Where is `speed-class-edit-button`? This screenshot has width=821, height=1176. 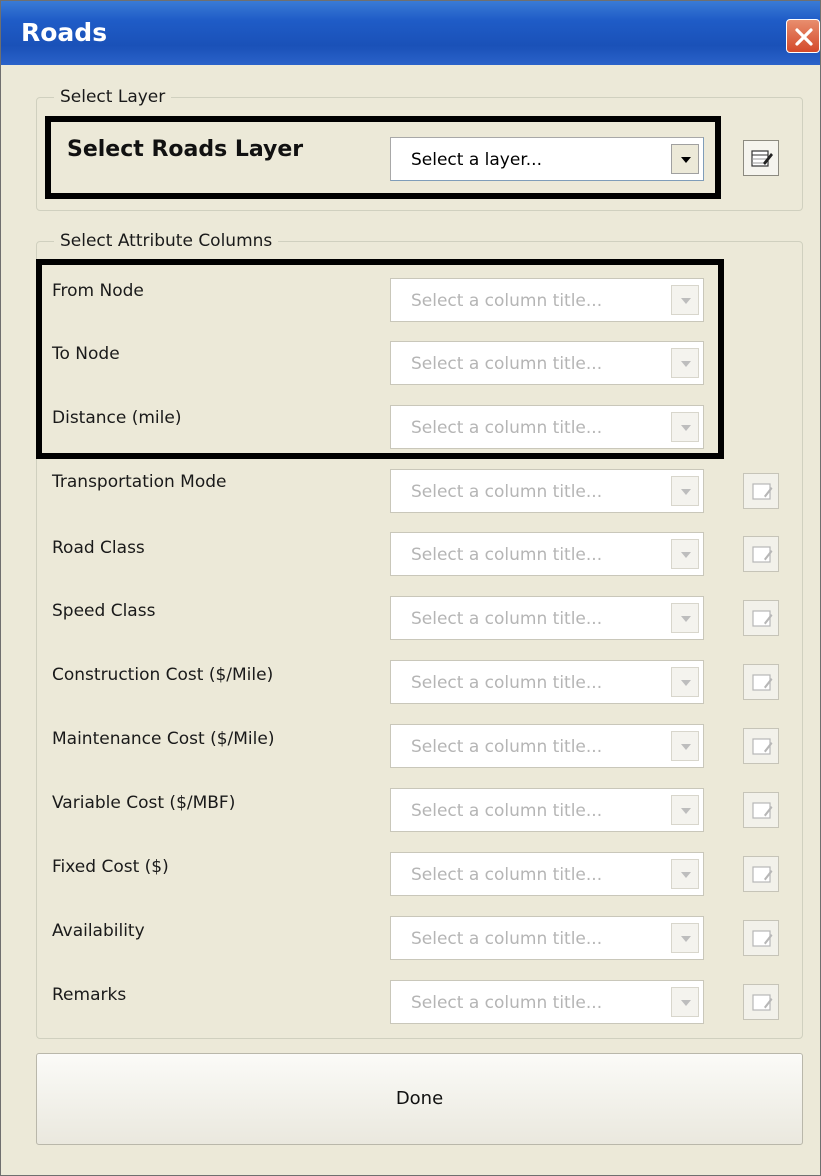
speed-class-edit-button is located at coordinates (761, 618).